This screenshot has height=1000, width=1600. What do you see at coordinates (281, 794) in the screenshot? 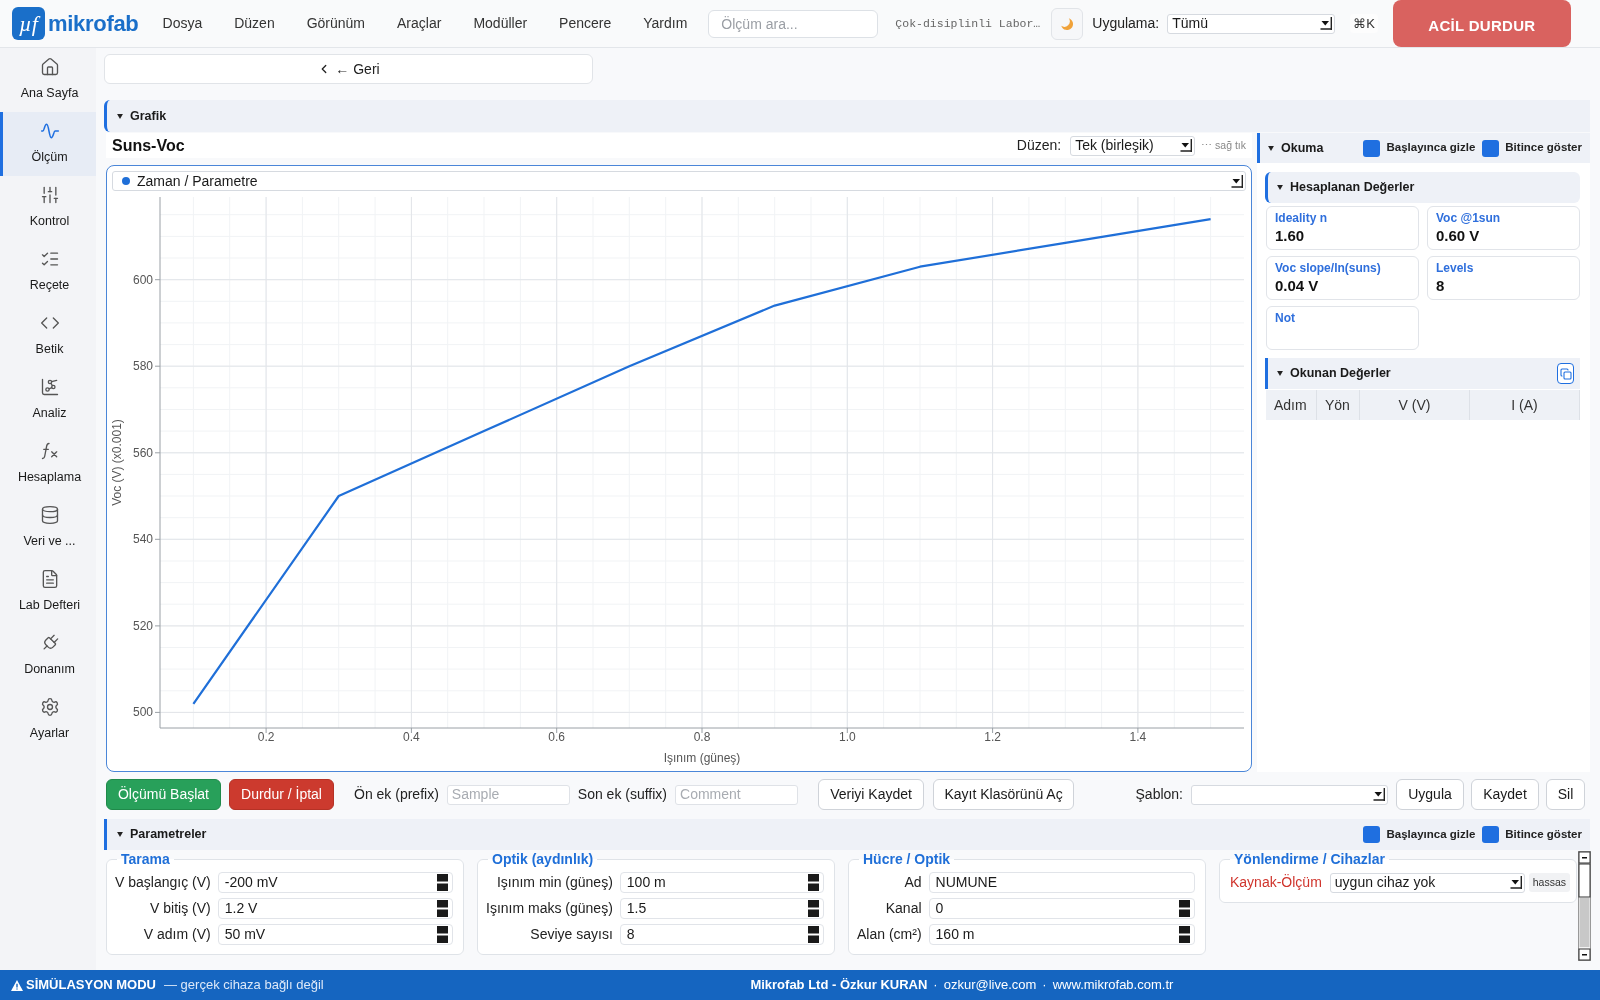
I see `stop-button: Durdur / İptal` at bounding box center [281, 794].